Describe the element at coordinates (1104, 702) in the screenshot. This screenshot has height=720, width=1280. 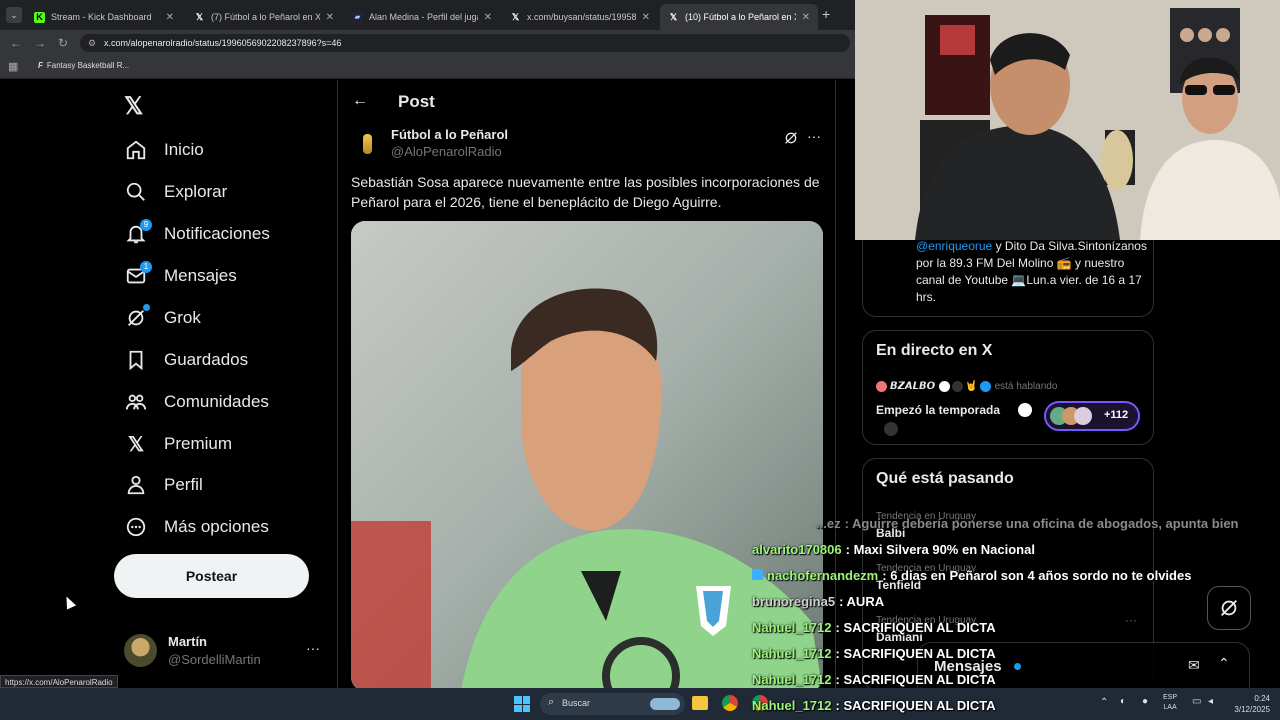
I see `tray-overflow-icon: ⌃` at that location.